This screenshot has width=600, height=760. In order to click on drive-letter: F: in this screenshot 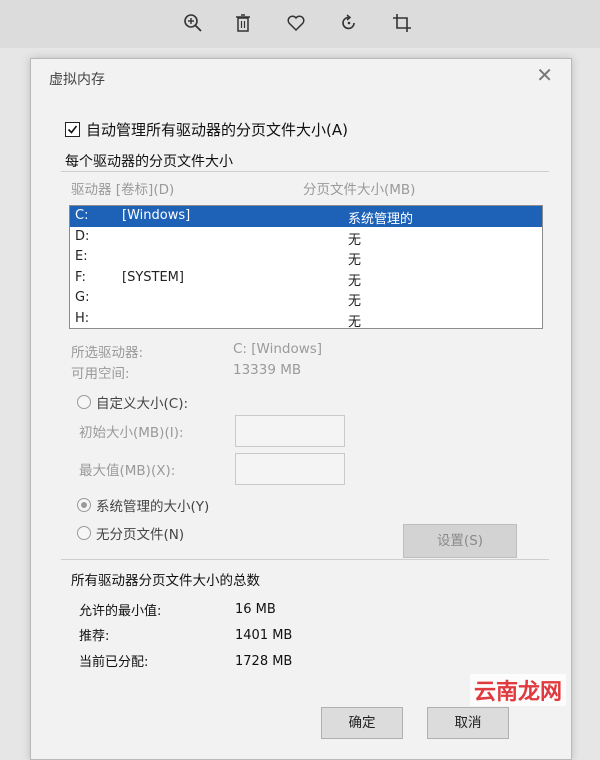, I will do `click(80, 277)`.